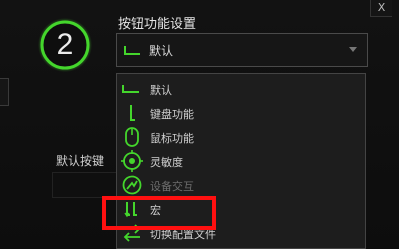 The width and height of the screenshot is (399, 249). I want to click on device-interaction-icon, so click(132, 185).